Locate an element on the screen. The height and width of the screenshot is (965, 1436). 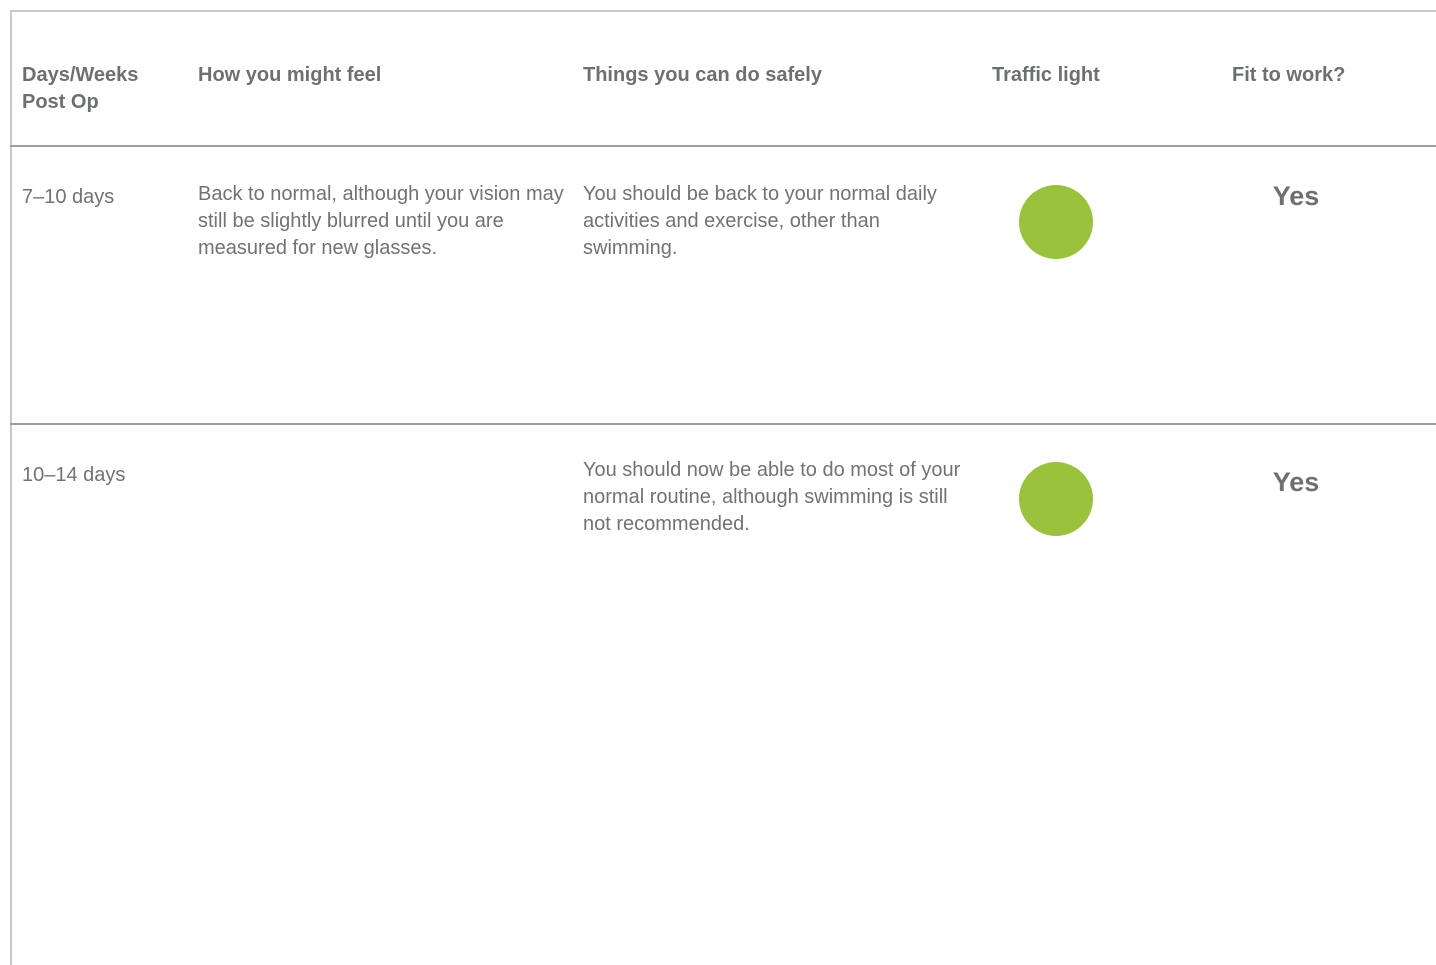
header-feel: How you might feel is located at coordinates (290, 75).